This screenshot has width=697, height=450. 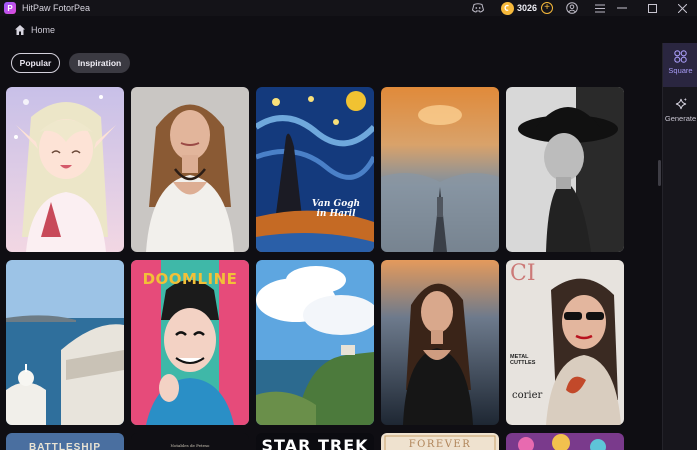 I want to click on colorful-sweets-image, so click(x=565, y=441).